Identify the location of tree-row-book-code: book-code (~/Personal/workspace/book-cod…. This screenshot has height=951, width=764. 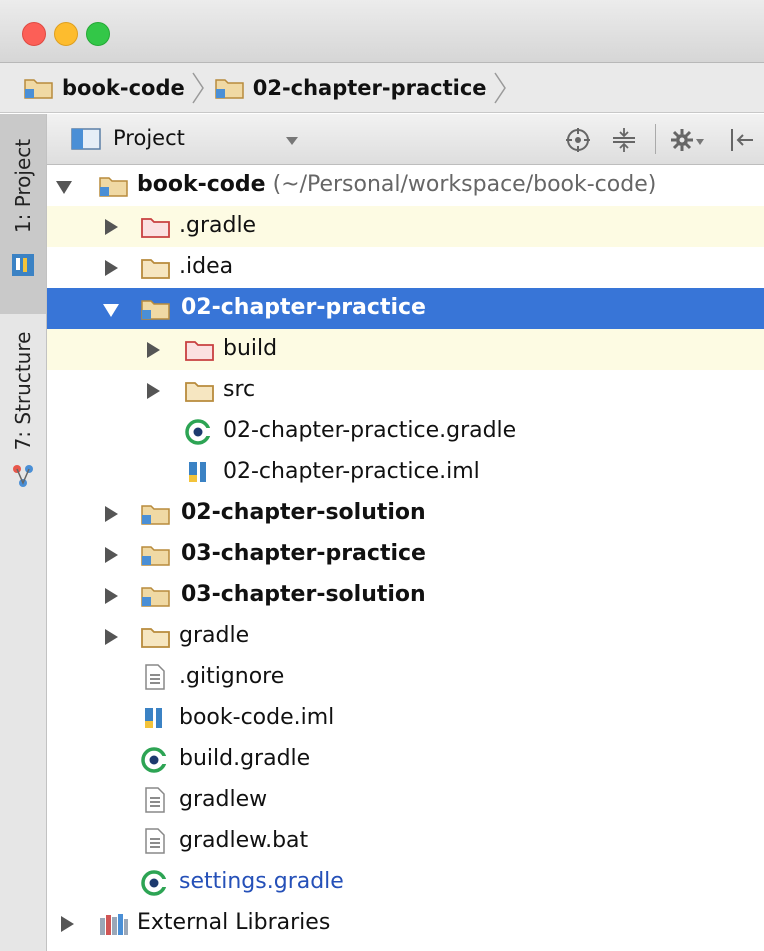
(405, 185).